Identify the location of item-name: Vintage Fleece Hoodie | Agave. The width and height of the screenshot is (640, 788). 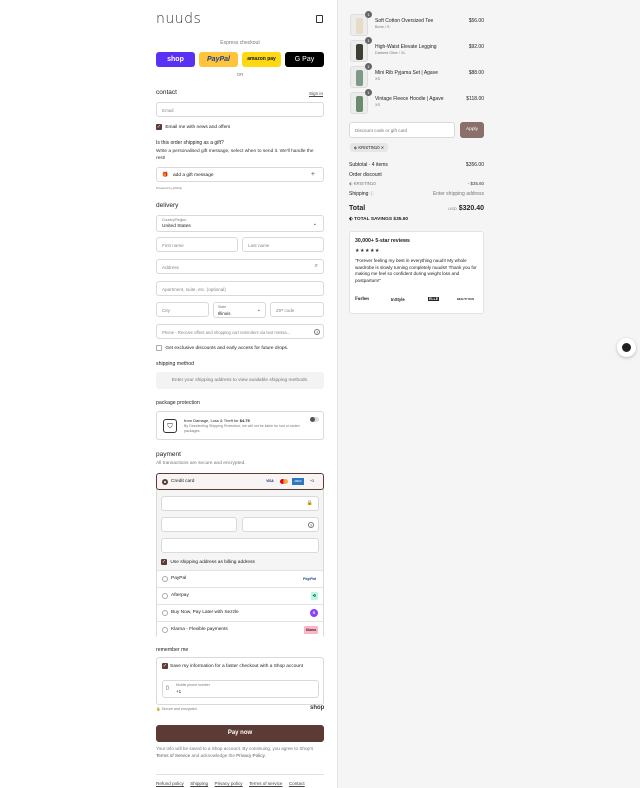
(409, 99).